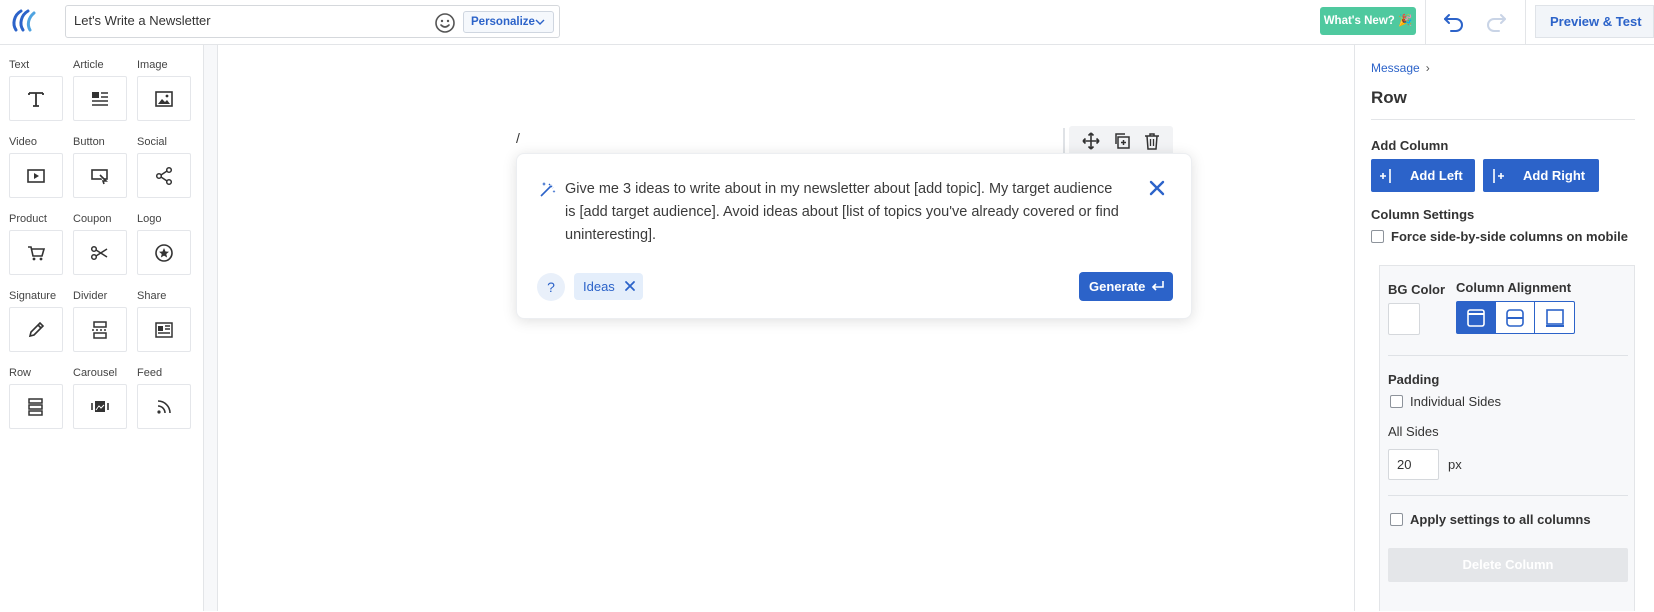 The height and width of the screenshot is (612, 1654). What do you see at coordinates (95, 373) in the screenshot?
I see `block-label: Carousel` at bounding box center [95, 373].